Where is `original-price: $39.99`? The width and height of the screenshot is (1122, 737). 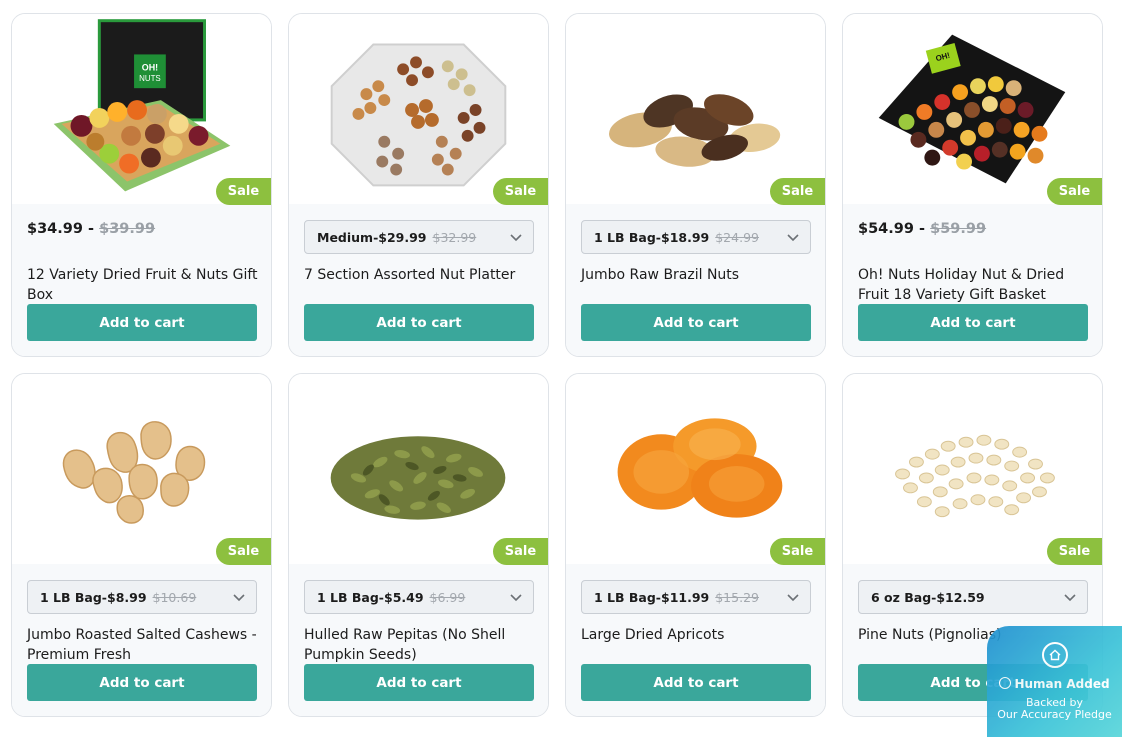 original-price: $39.99 is located at coordinates (127, 229).